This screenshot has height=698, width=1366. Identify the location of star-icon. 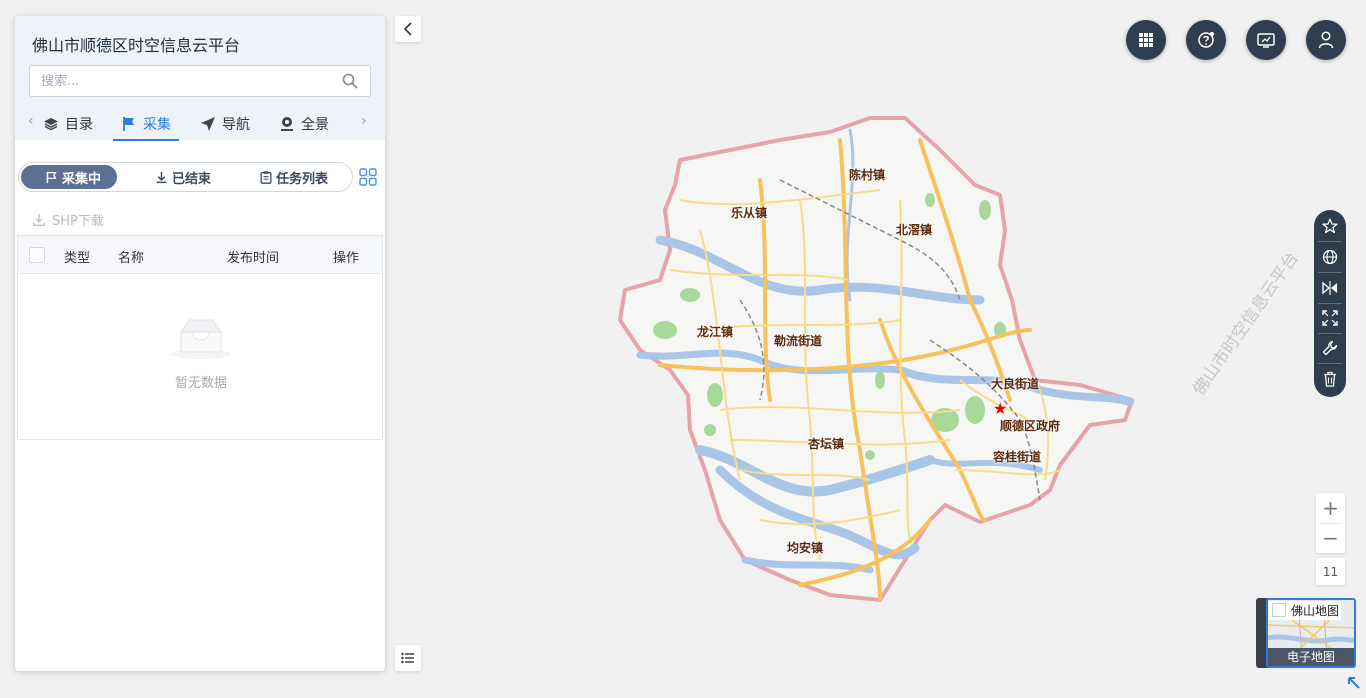
(1330, 226).